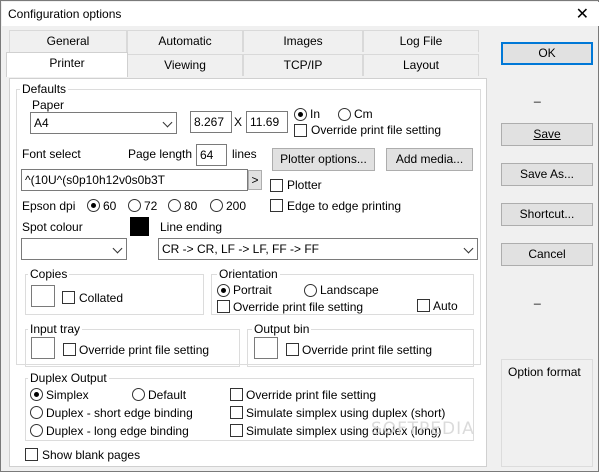 This screenshot has height=472, width=599. Describe the element at coordinates (241, 249) in the screenshot. I see `line-ending-value: CR -> CR, LF -> LF, FF -> FF` at that location.